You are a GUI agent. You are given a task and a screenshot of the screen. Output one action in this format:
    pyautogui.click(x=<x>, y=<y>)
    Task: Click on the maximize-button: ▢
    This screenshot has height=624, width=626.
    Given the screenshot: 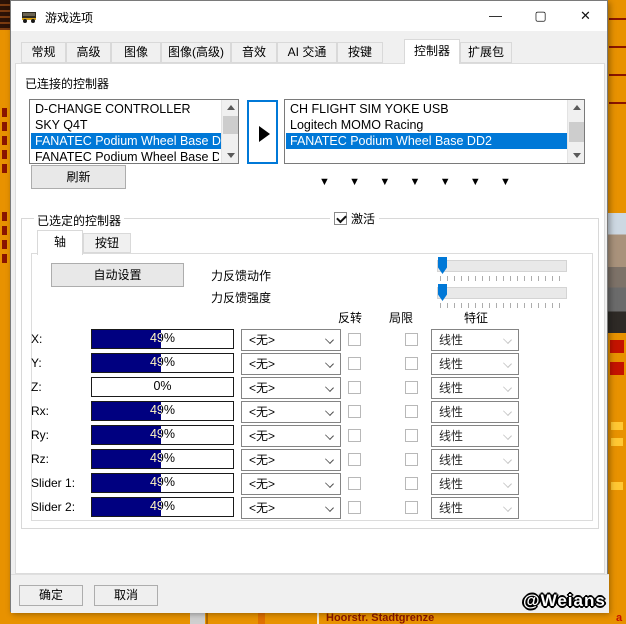 What is the action you would take?
    pyautogui.click(x=540, y=16)
    